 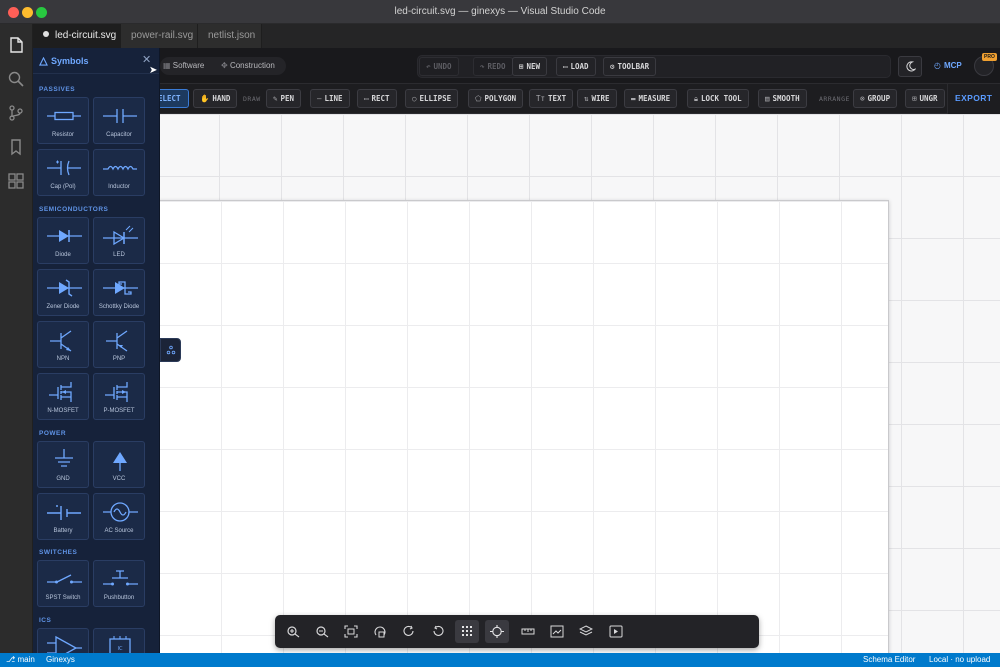 I want to click on zoom-out-icon, so click(x=322, y=632).